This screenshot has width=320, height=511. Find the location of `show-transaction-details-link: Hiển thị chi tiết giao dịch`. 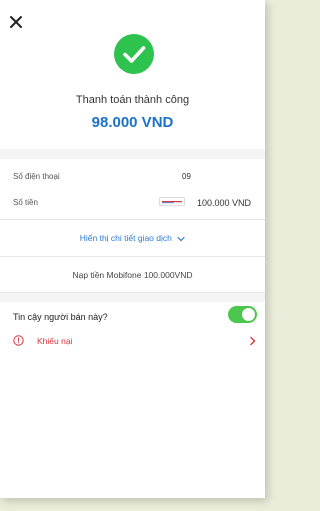

show-transaction-details-link: Hiển thị chi tiết giao dịch is located at coordinates (132, 238).